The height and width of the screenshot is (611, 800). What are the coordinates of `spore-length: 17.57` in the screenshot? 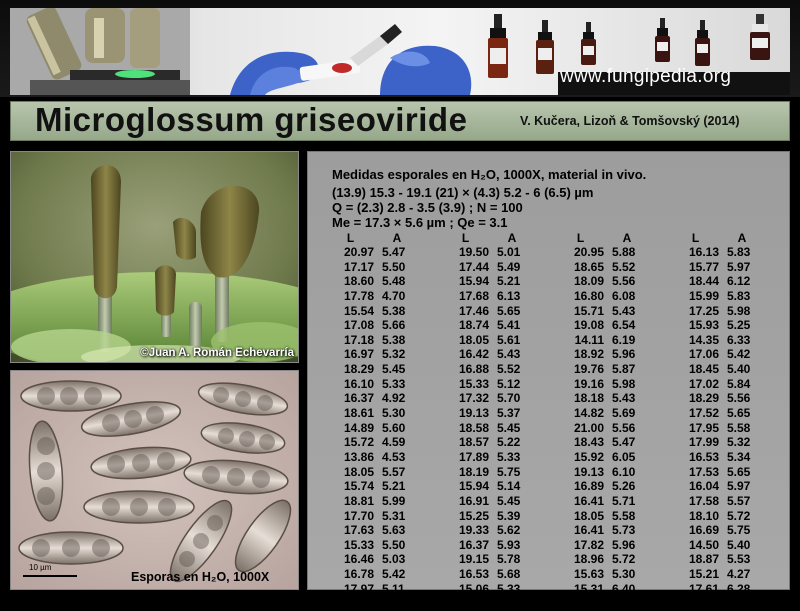 It's located at (358, 603).